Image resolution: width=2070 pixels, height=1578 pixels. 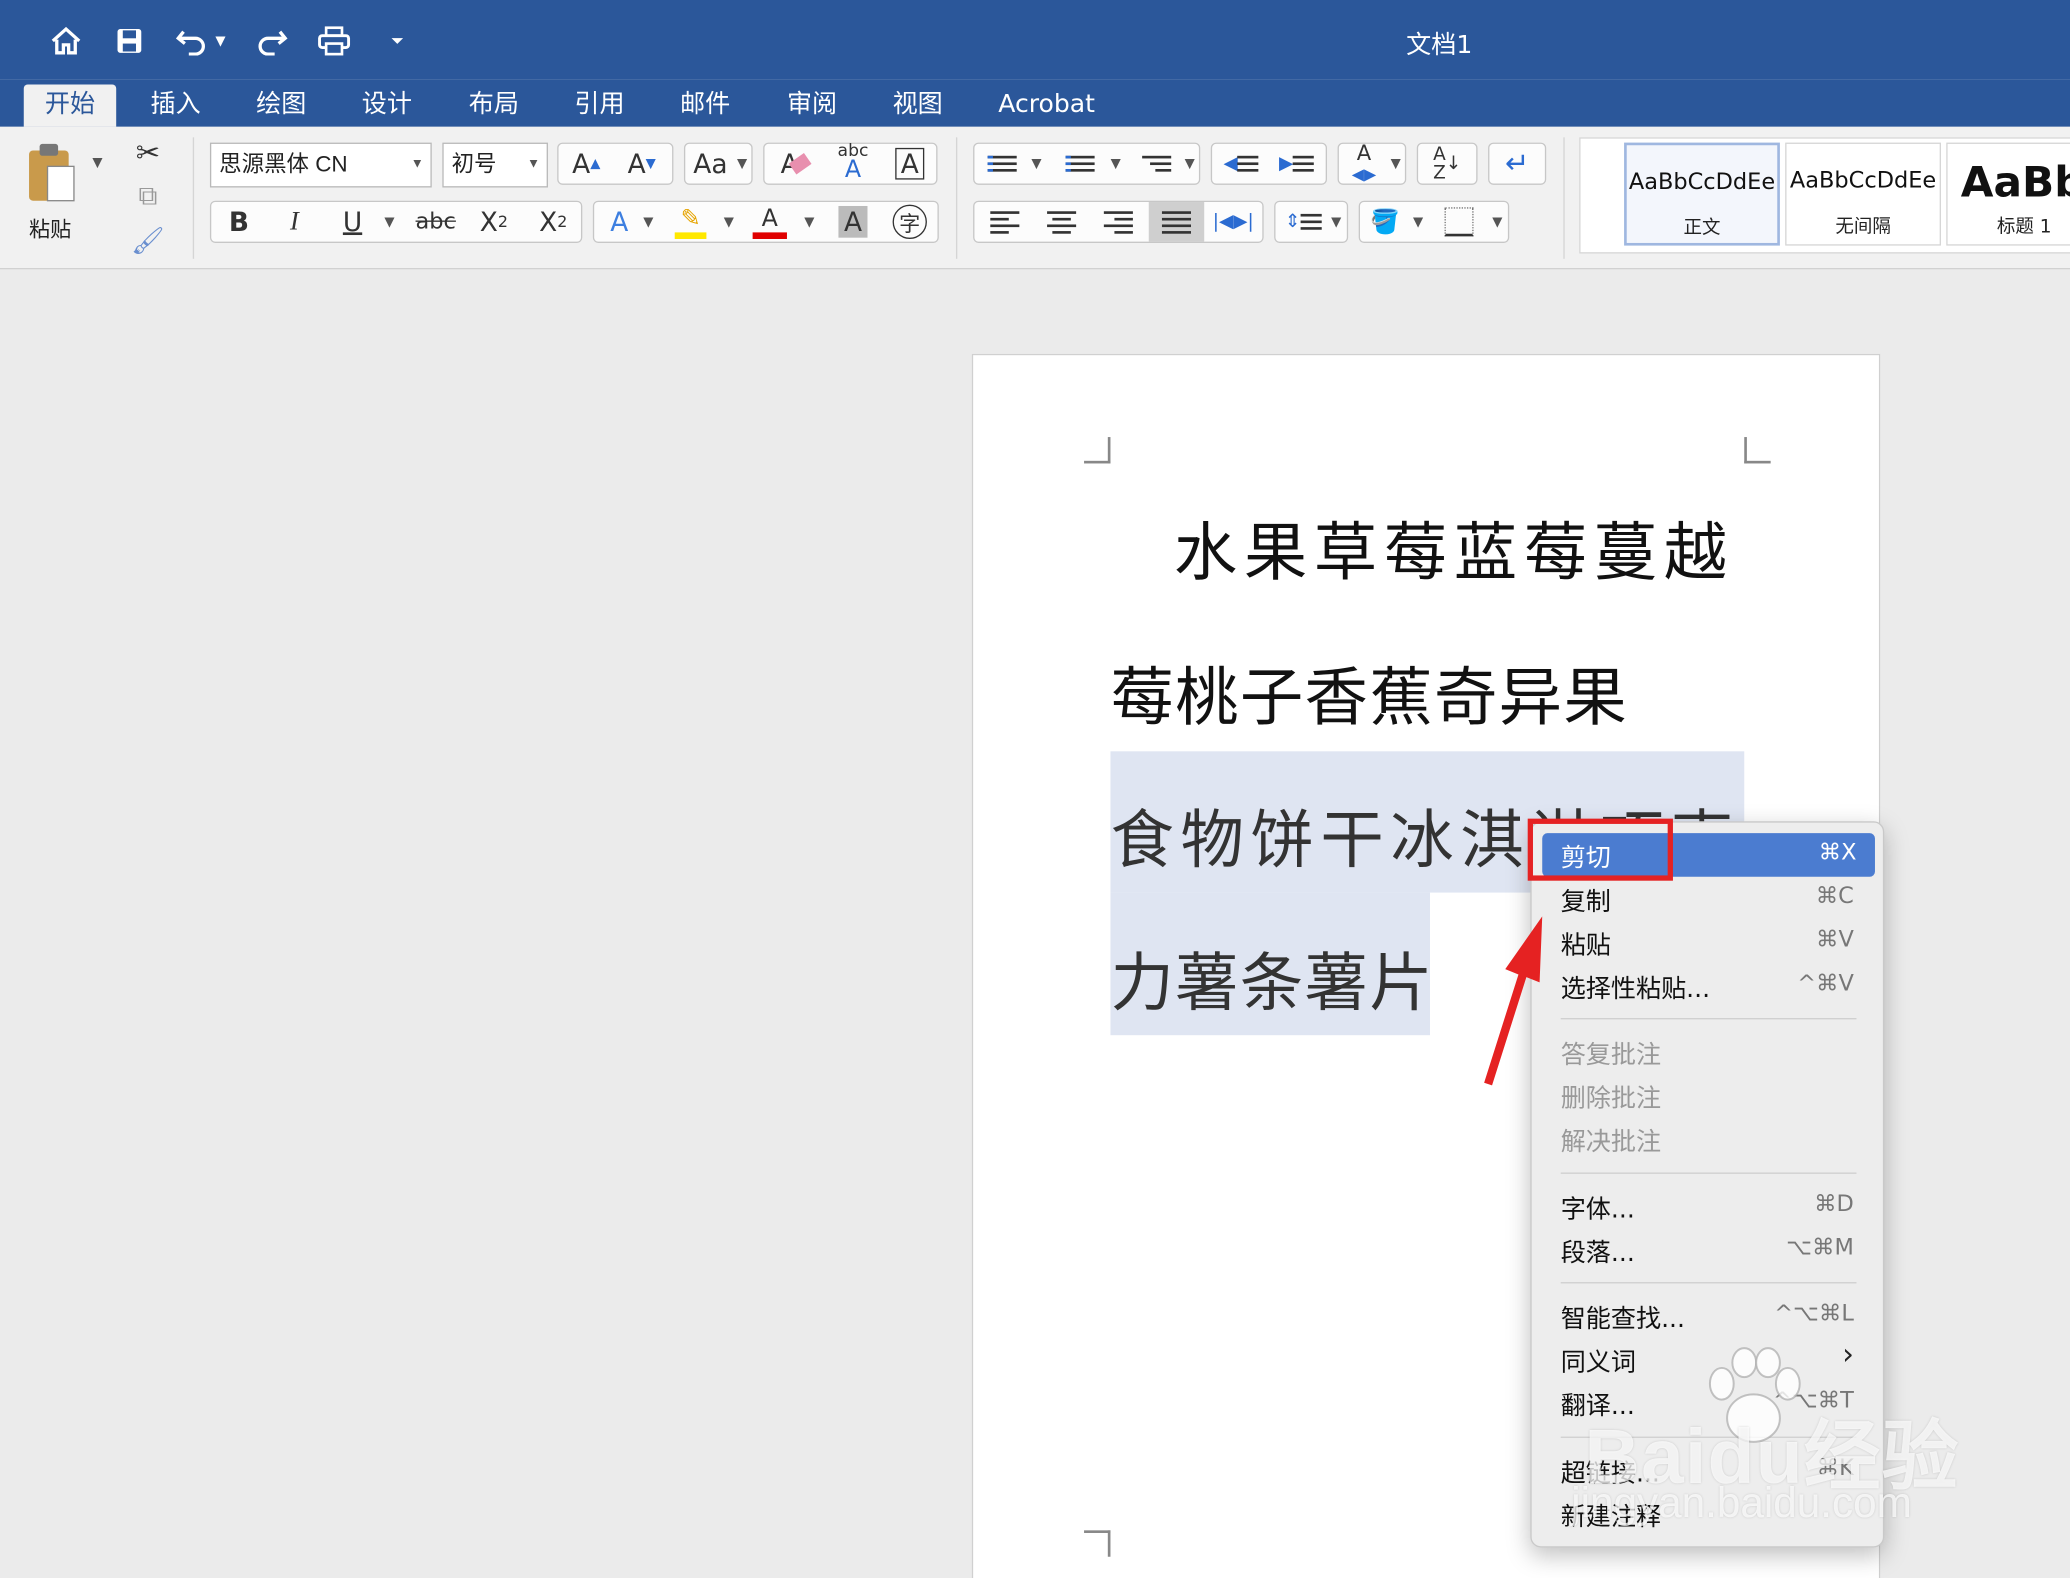 I want to click on menu-item-paste: 粘贴 ⌘V, so click(x=1707, y=942).